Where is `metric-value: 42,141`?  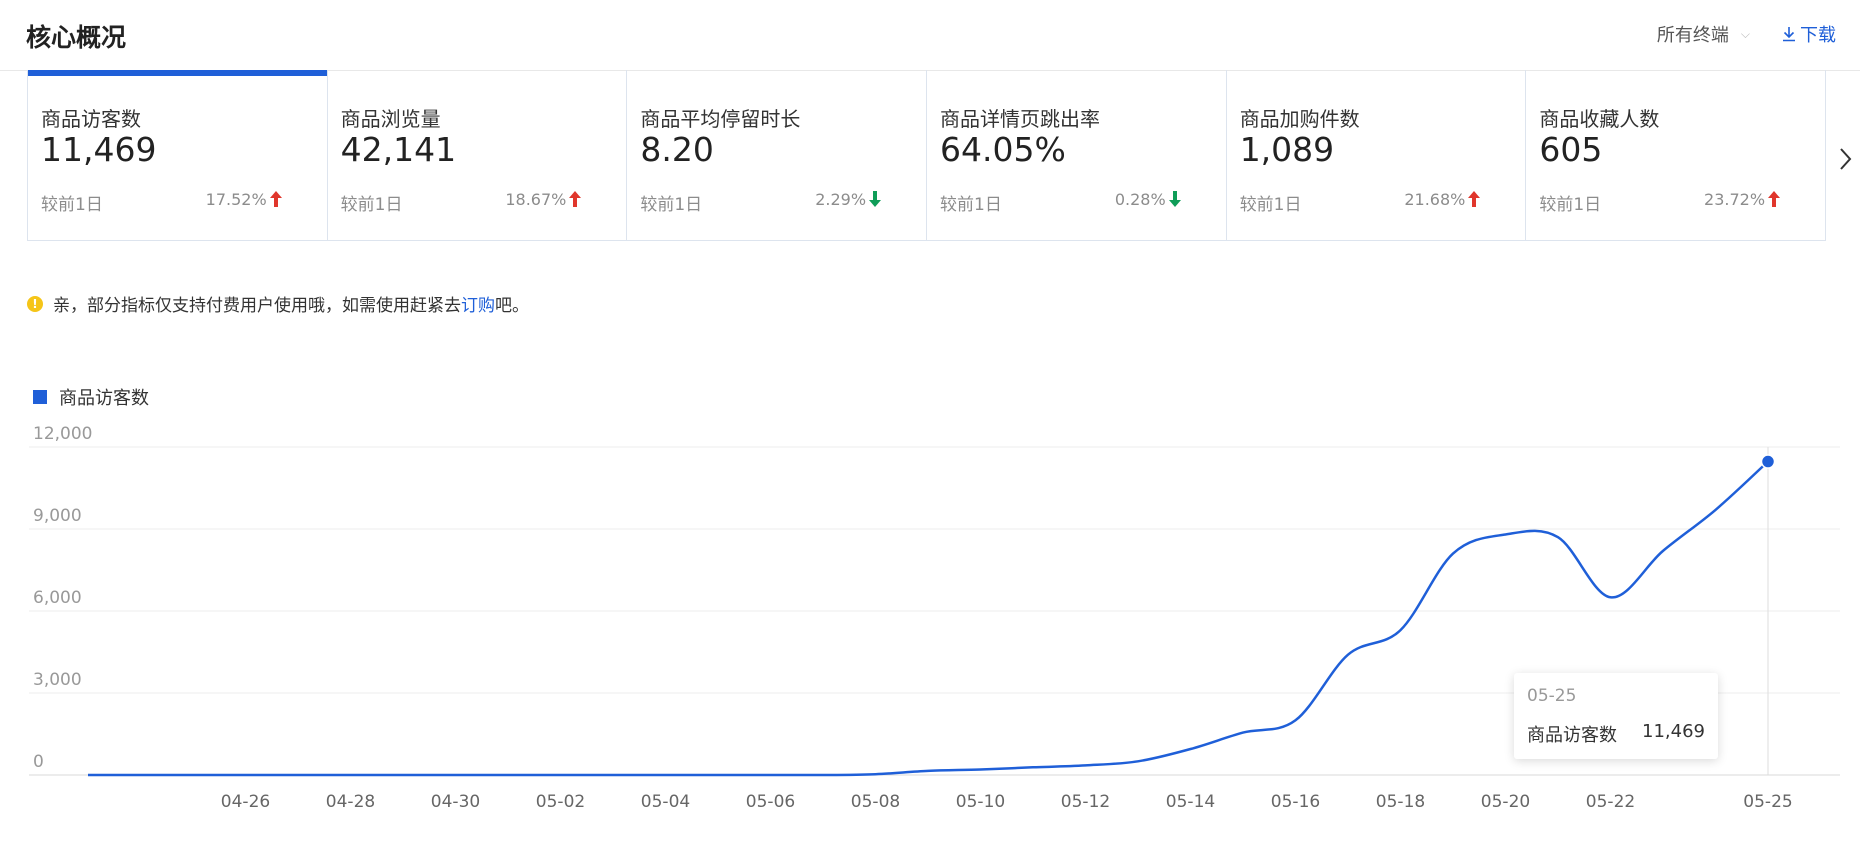
metric-value: 42,141 is located at coordinates (398, 149).